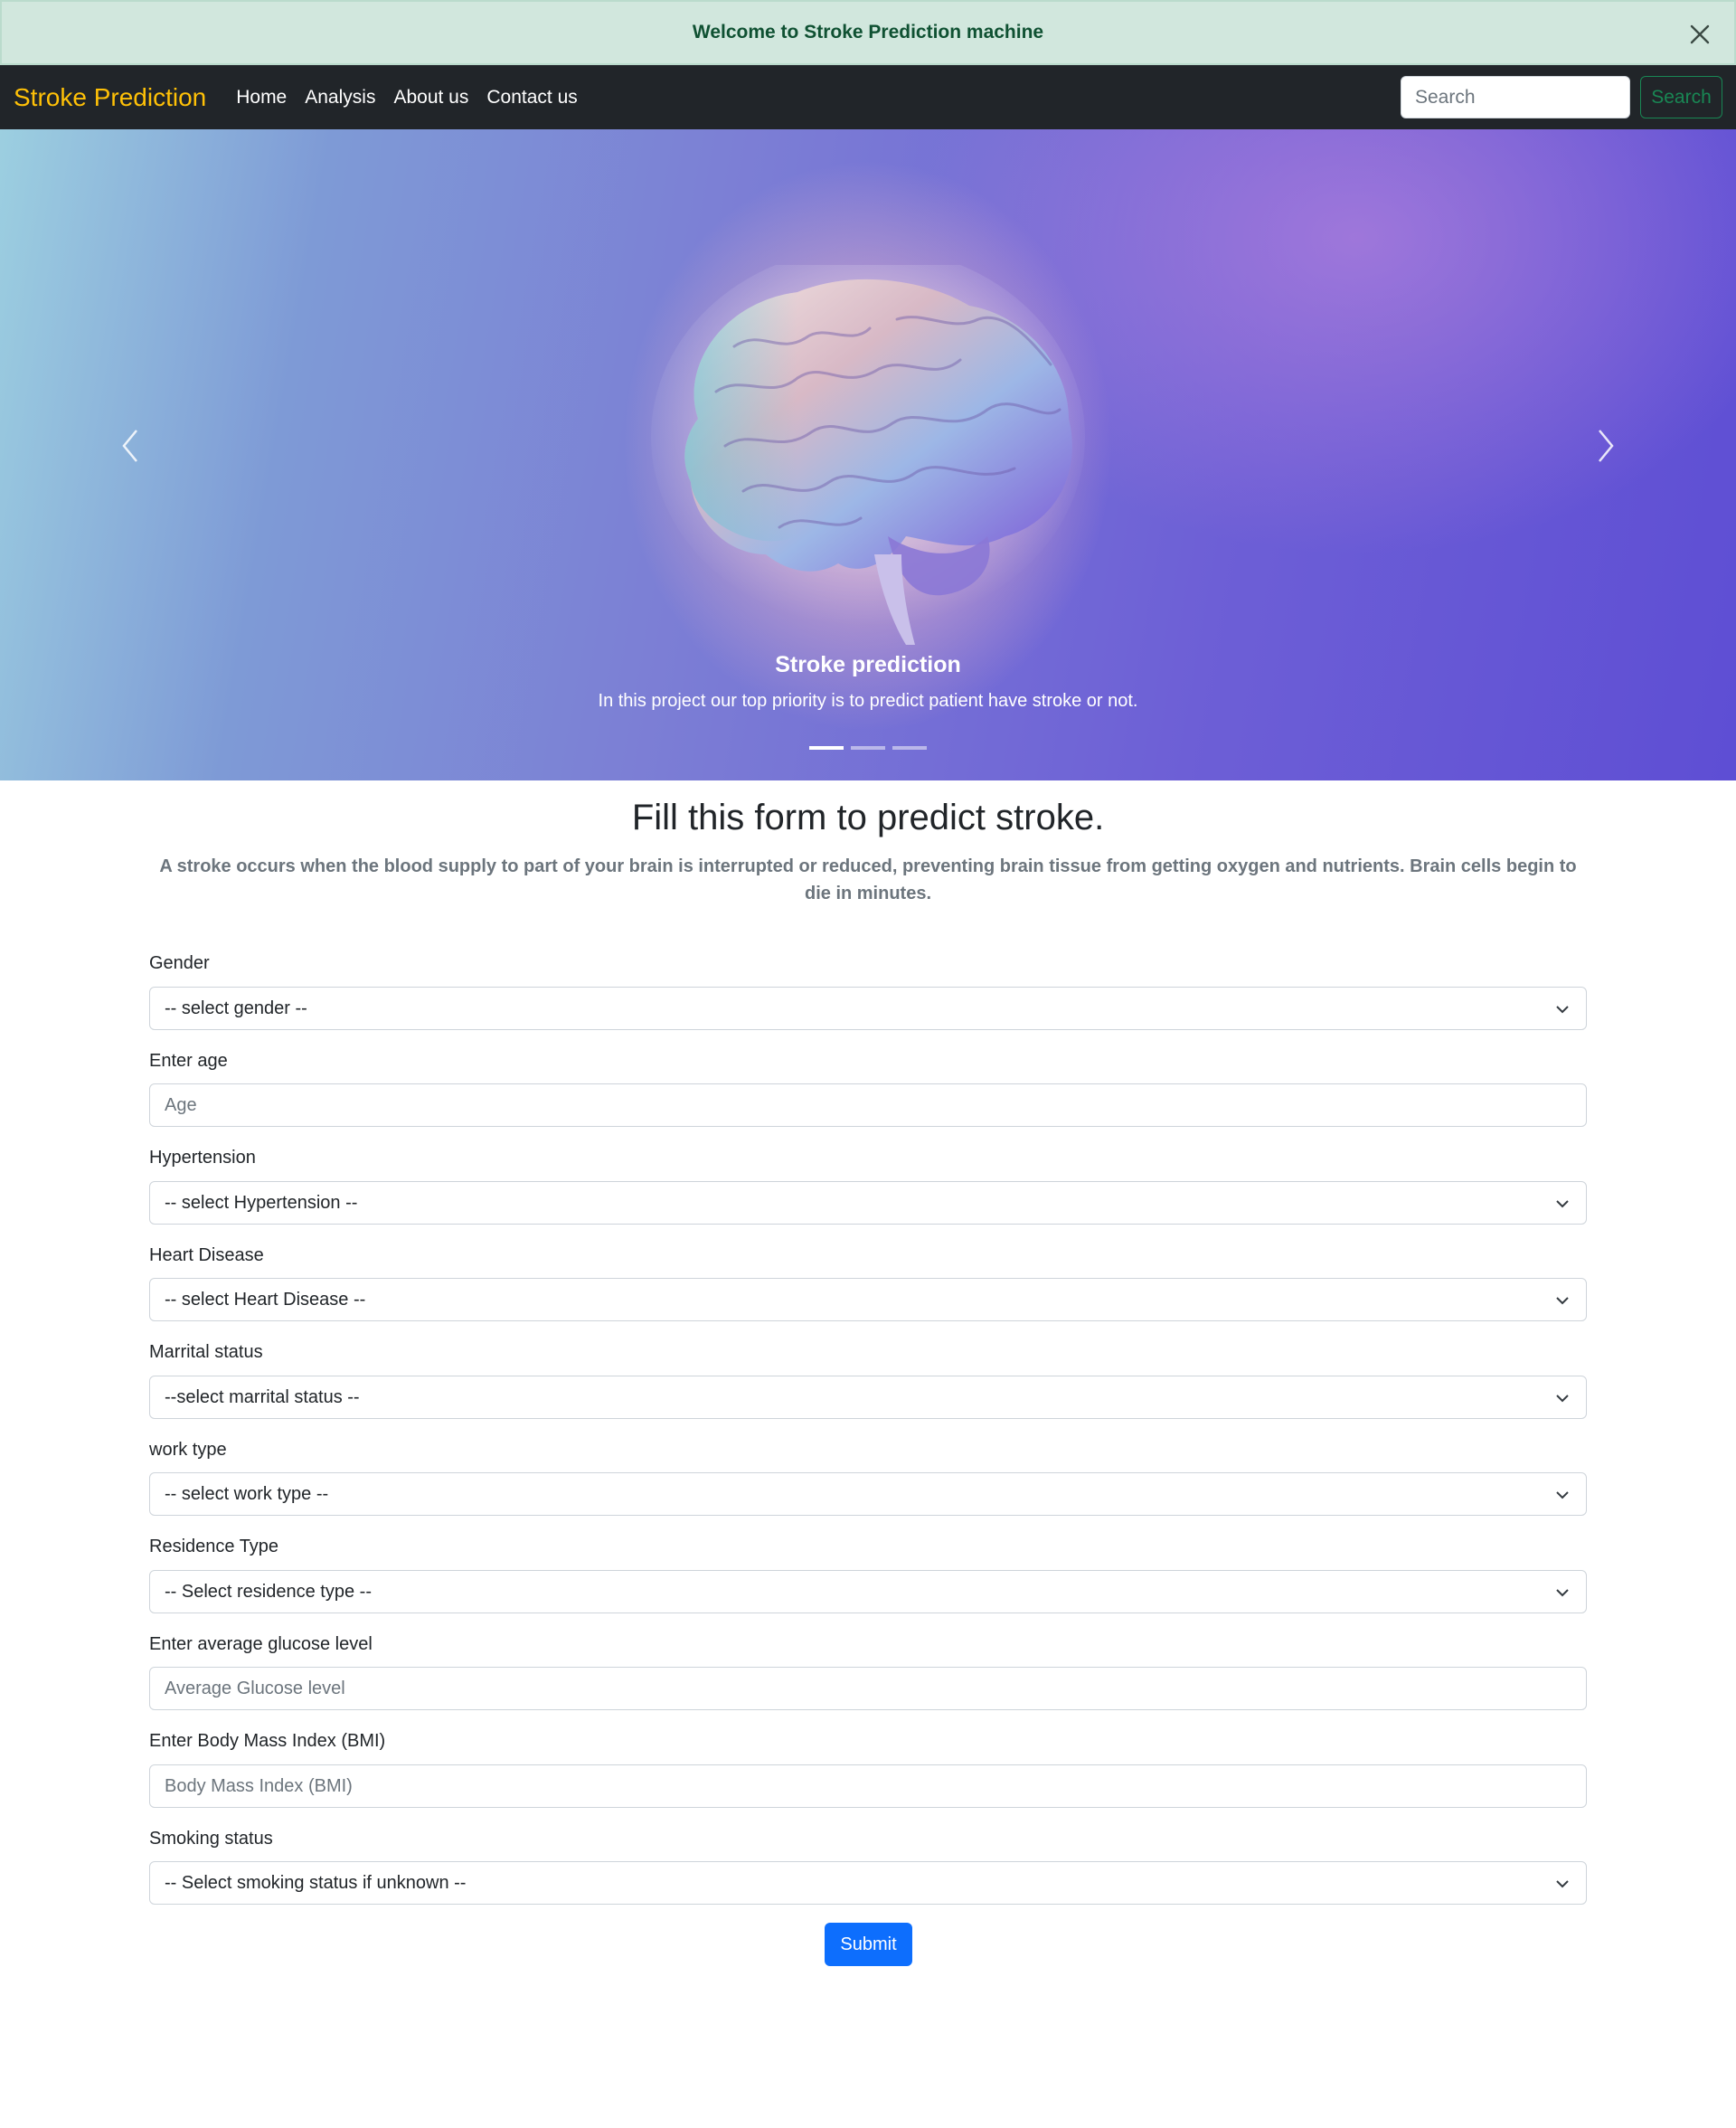  I want to click on carousel-prev-icon, so click(131, 445).